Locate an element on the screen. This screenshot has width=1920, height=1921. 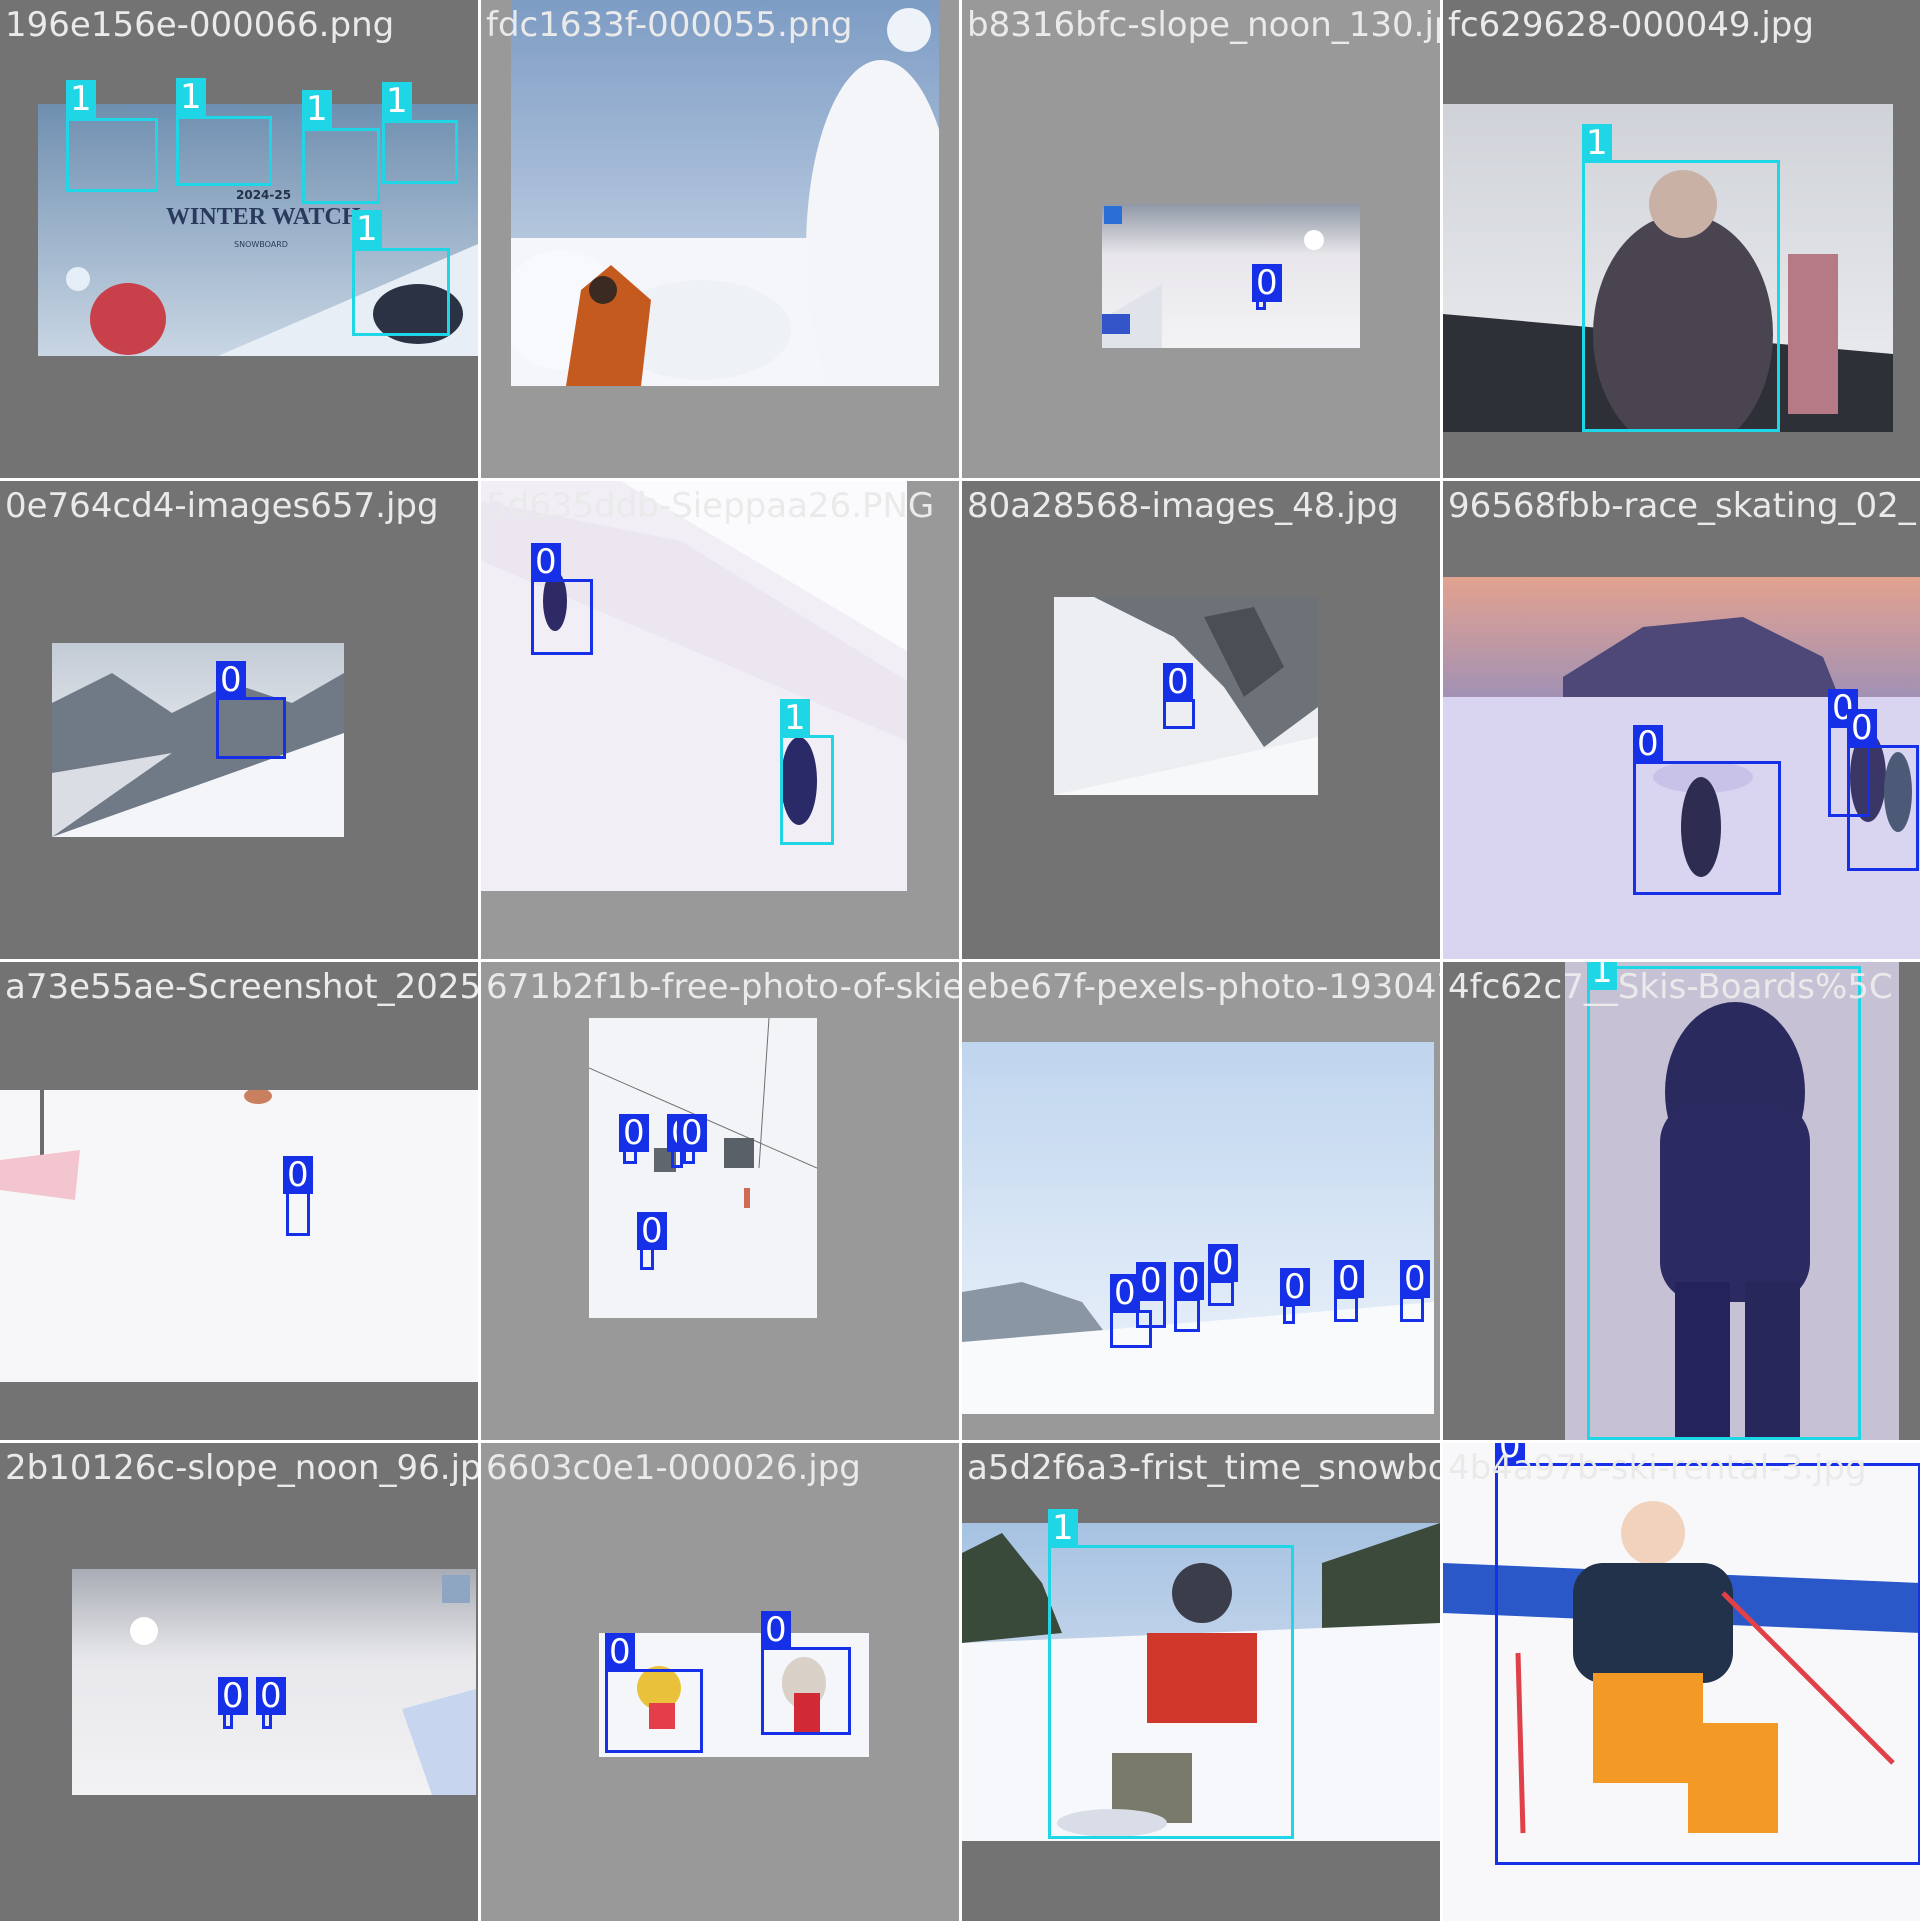
tile-filename: 4fc62c7__Skis-Boards%5C is located at coordinates (1670, 987).